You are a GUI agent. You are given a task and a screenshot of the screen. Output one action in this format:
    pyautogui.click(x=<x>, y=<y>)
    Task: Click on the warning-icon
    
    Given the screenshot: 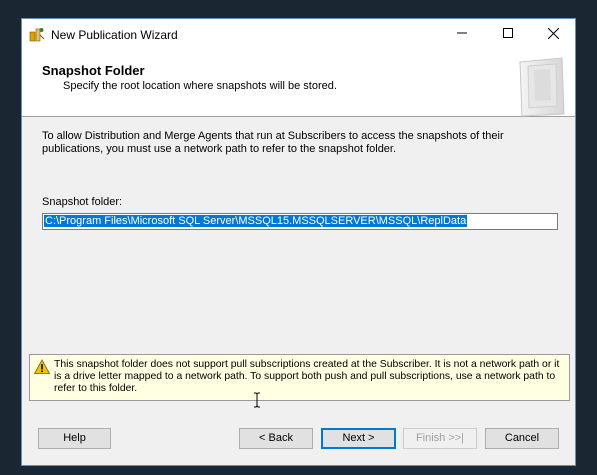 What is the action you would take?
    pyautogui.click(x=42, y=367)
    